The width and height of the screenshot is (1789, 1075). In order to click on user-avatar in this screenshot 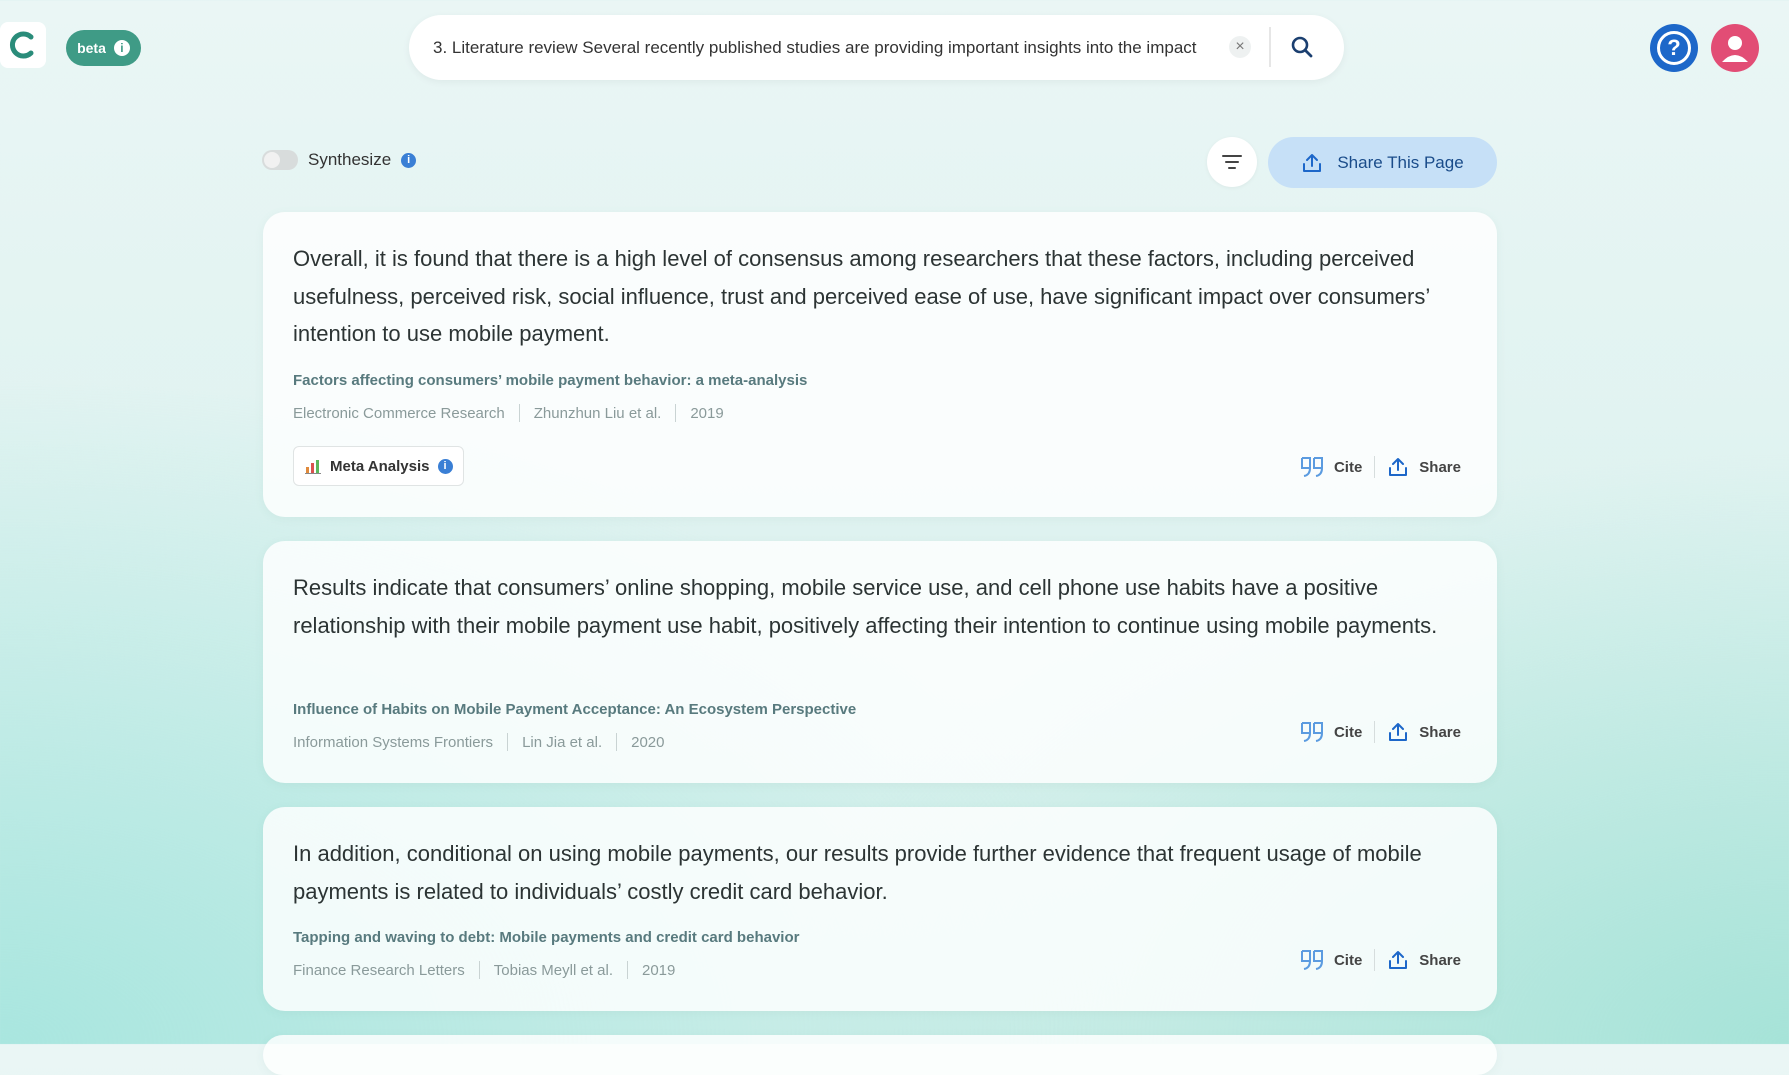, I will do `click(1735, 48)`.